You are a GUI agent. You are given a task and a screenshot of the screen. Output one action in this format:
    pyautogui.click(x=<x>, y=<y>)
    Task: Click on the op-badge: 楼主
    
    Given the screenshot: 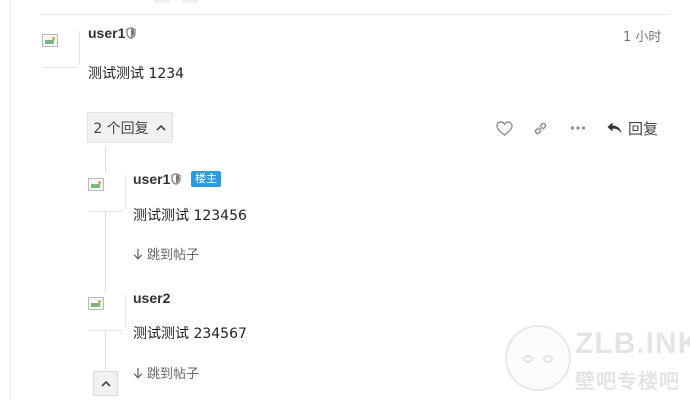 What is the action you would take?
    pyautogui.click(x=206, y=179)
    